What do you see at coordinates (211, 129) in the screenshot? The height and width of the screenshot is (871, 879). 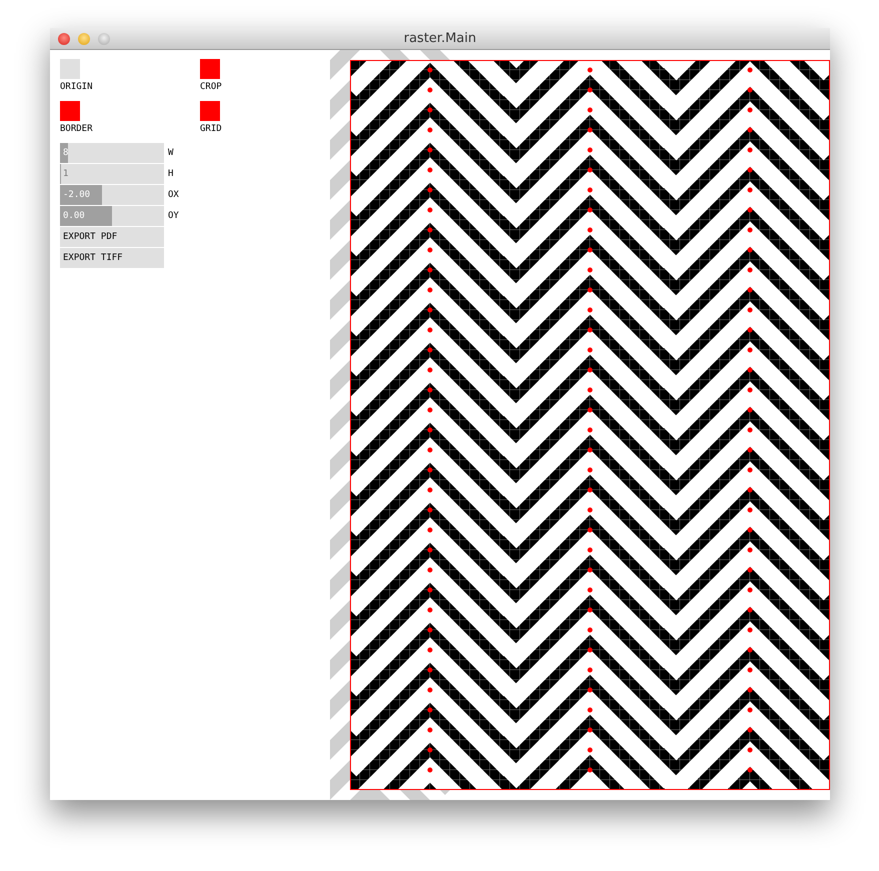 I see `toggle-label: GRID` at bounding box center [211, 129].